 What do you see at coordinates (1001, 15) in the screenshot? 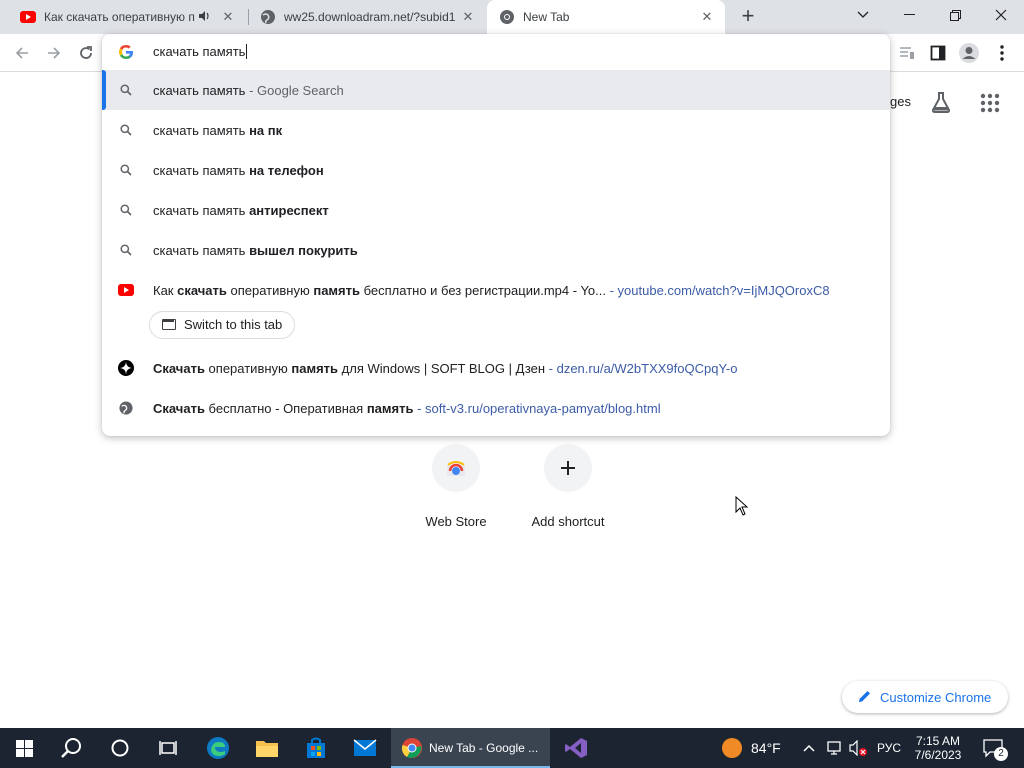
I see `close-window-icon` at bounding box center [1001, 15].